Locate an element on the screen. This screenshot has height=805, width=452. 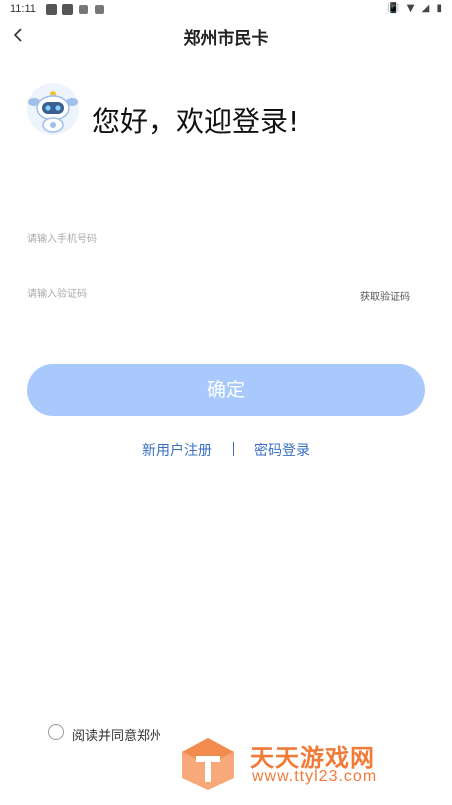
confirm-button: 确定 is located at coordinates (226, 390).